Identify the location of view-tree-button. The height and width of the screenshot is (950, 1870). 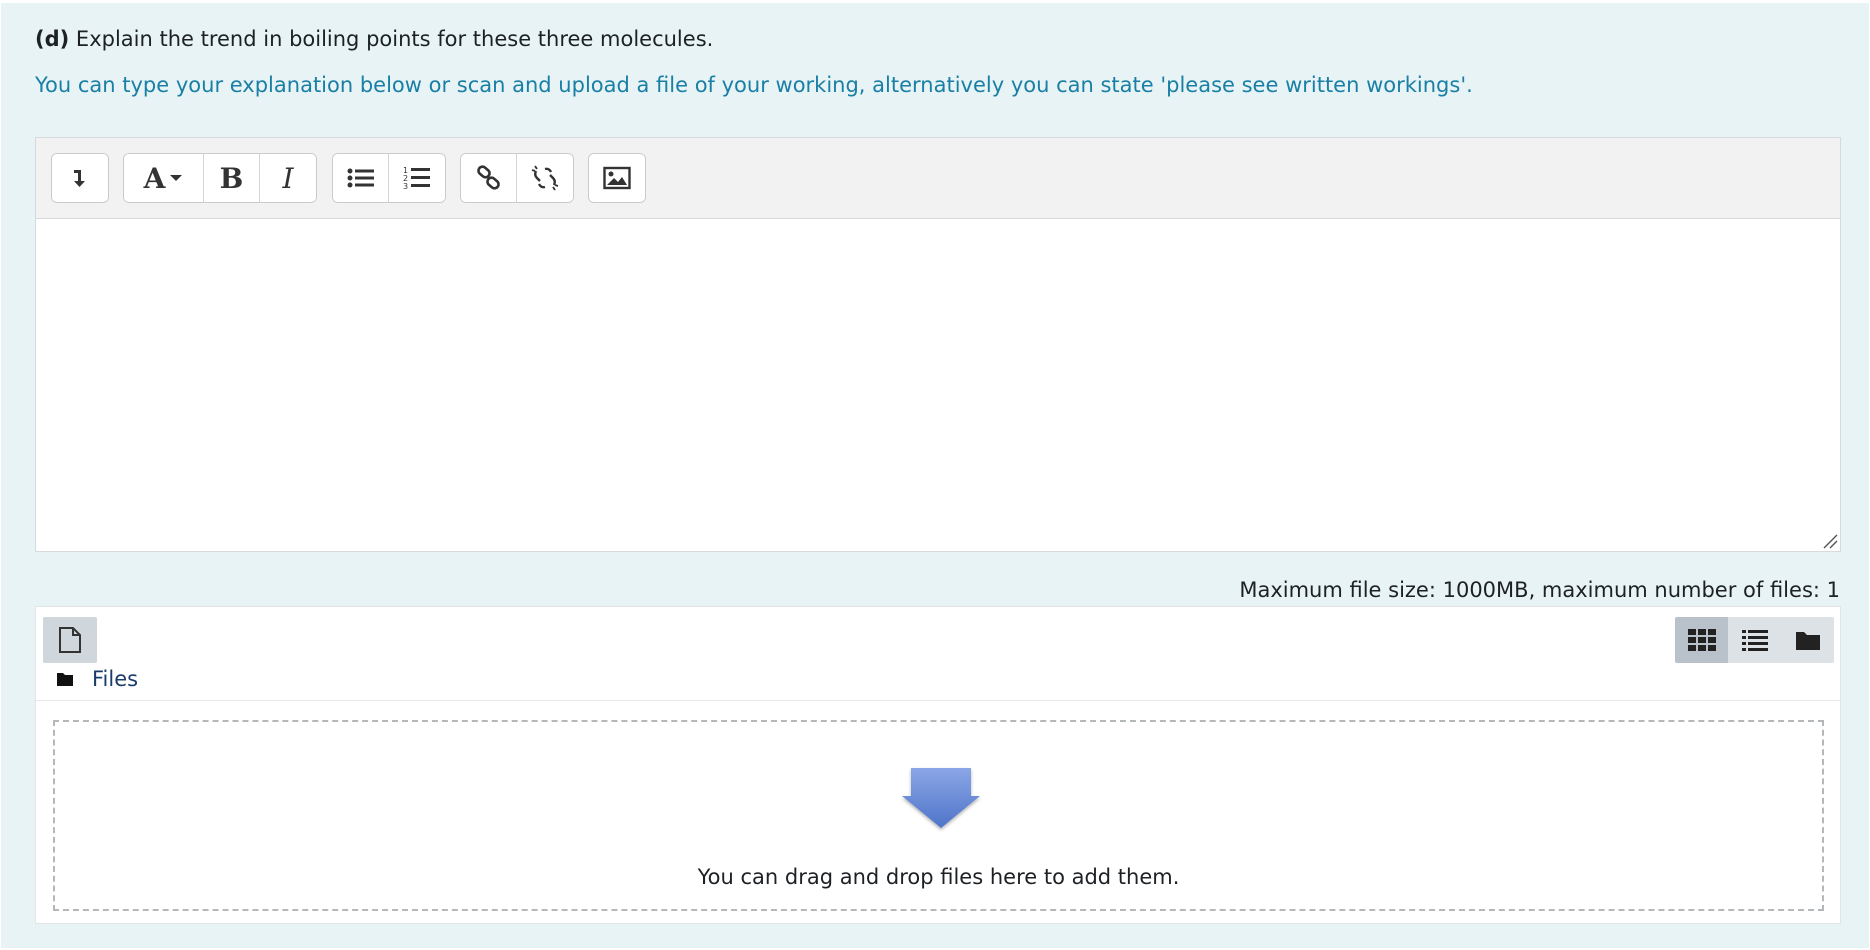
(1807, 640).